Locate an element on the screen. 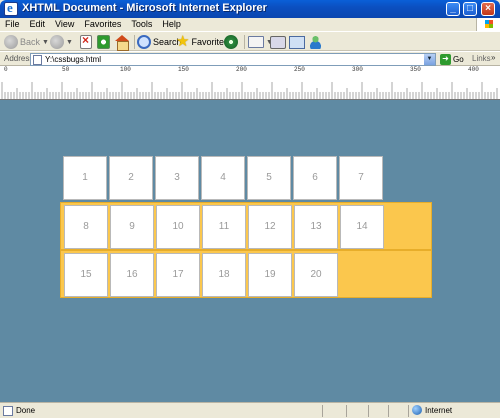 This screenshot has height=418, width=500. home-icon is located at coordinates (122, 43).